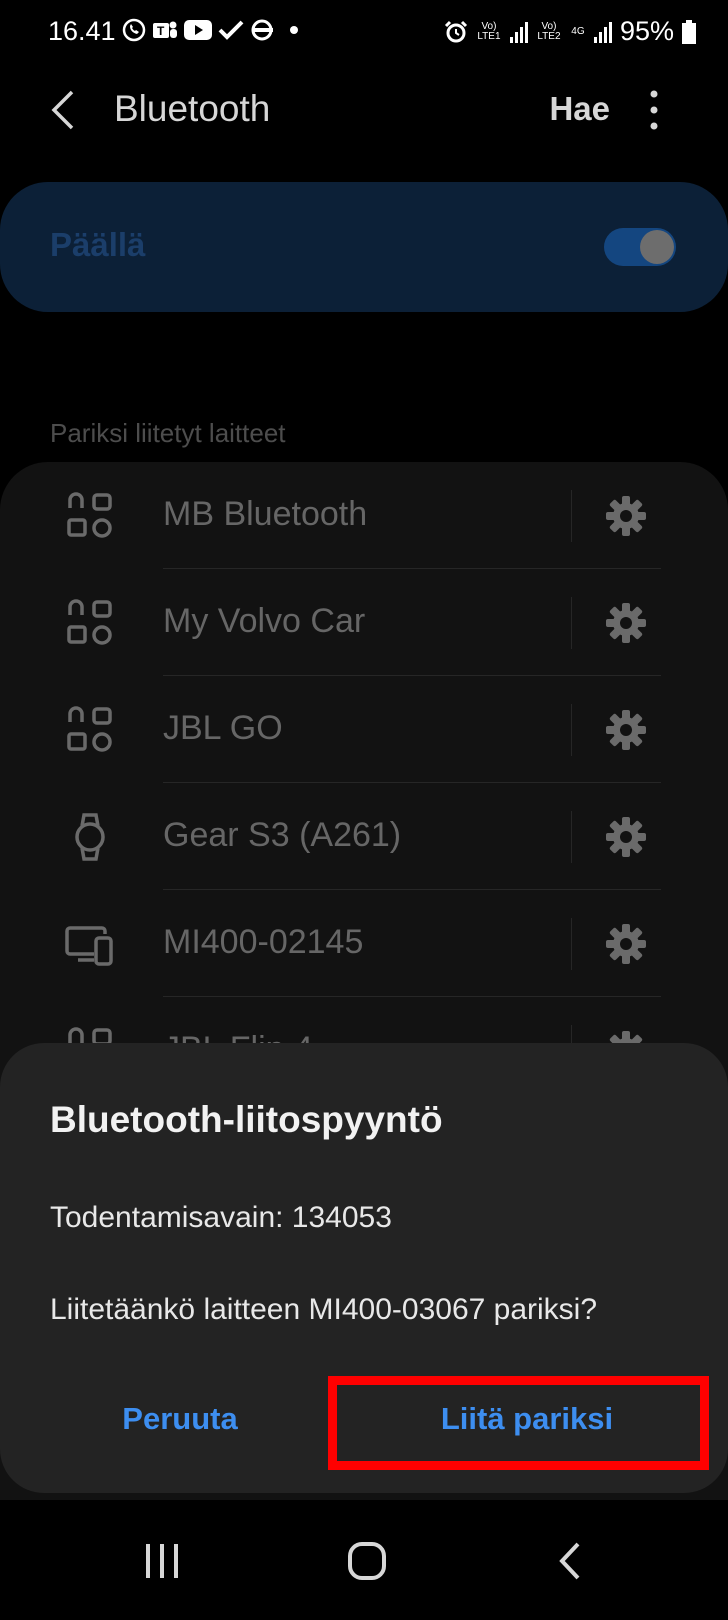 This screenshot has width=728, height=1620. What do you see at coordinates (646, 31) in the screenshot?
I see `battery-percent: 95%` at bounding box center [646, 31].